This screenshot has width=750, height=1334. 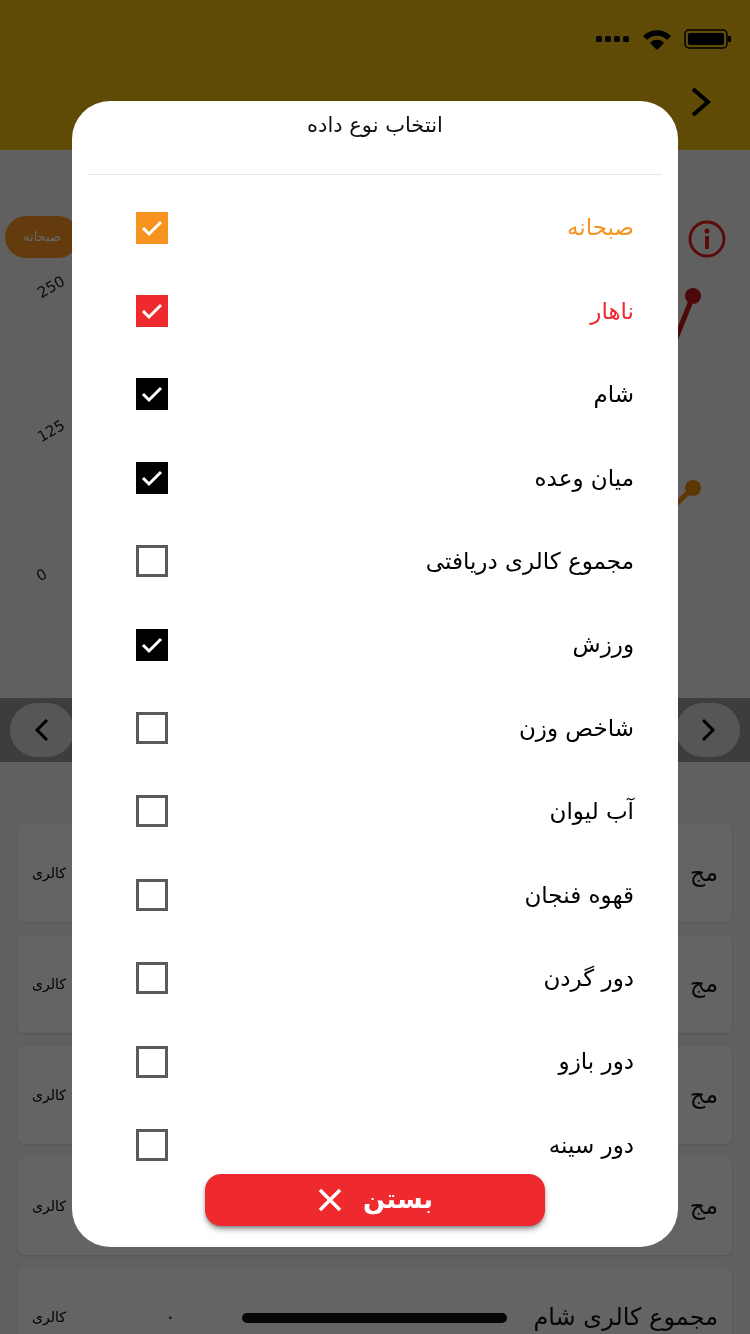 I want to click on value-text: ٠, so click(x=170, y=1317).